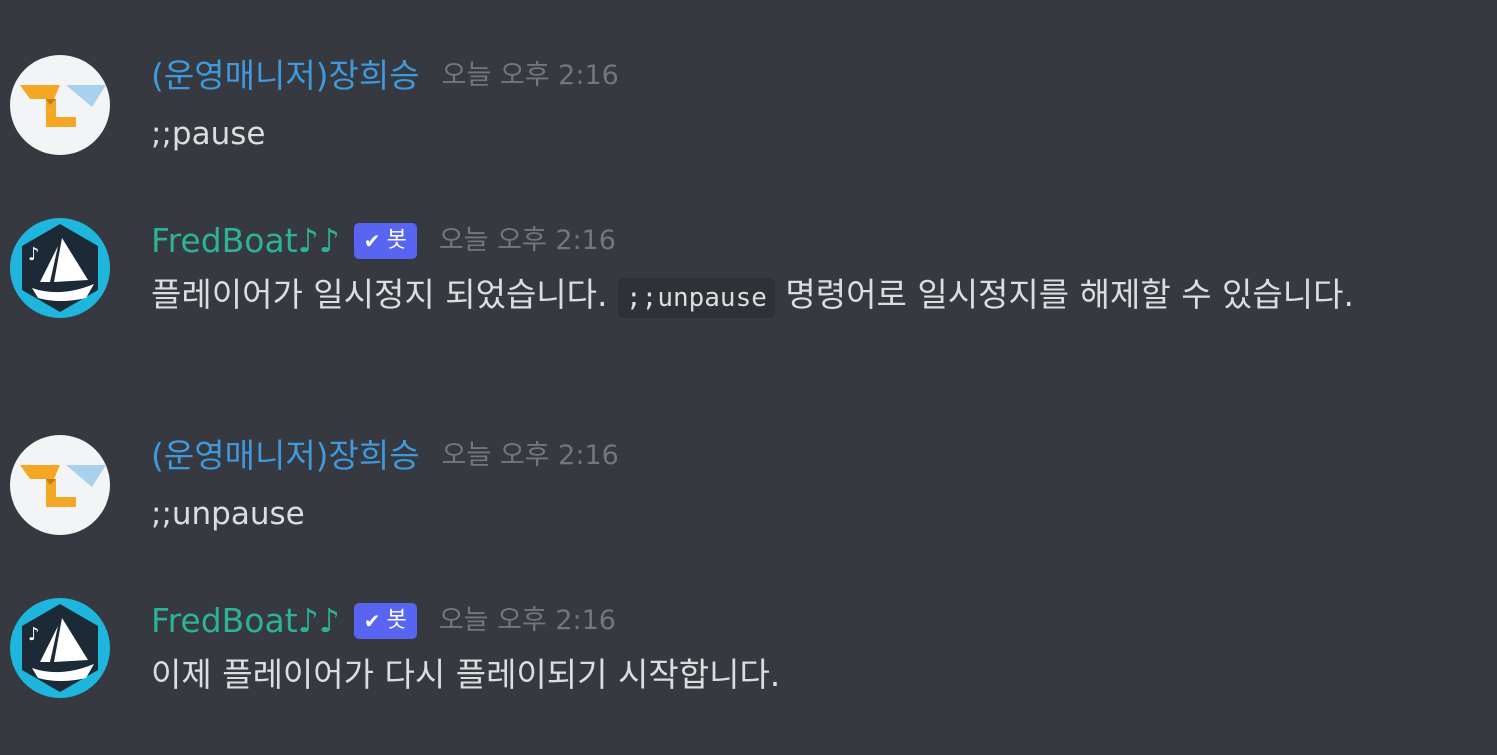 The width and height of the screenshot is (1497, 755). Describe the element at coordinates (379, 294) in the screenshot. I see `message-text: 플레이어가 일시정지 되었습니다.` at that location.